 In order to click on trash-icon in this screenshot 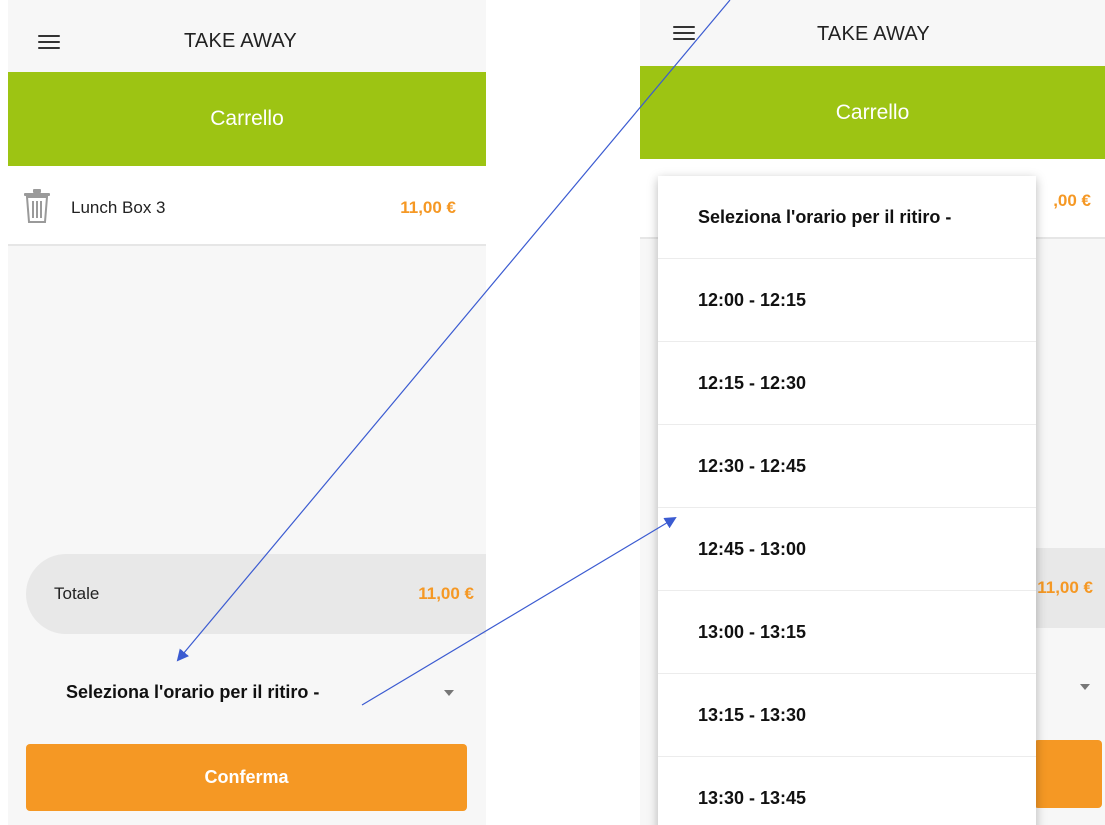, I will do `click(37, 206)`.